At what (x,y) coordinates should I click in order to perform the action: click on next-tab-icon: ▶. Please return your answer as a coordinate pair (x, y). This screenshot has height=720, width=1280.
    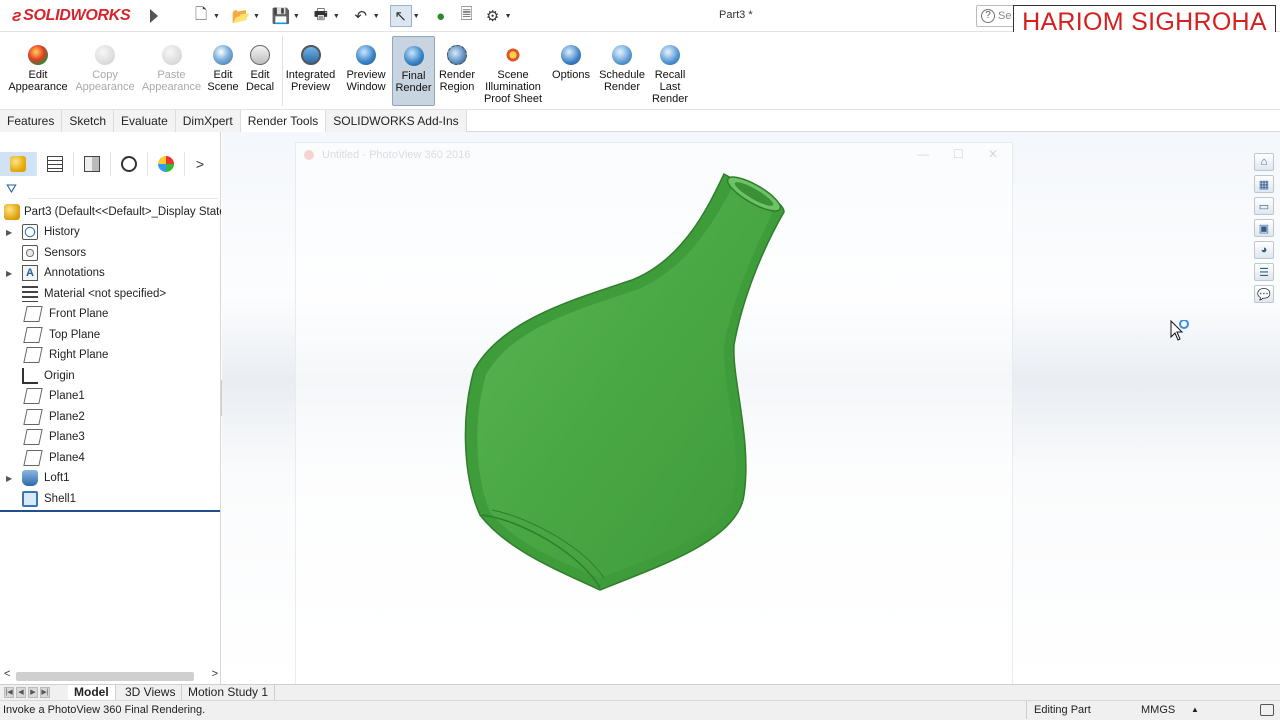
    Looking at the image, I should click on (33, 692).